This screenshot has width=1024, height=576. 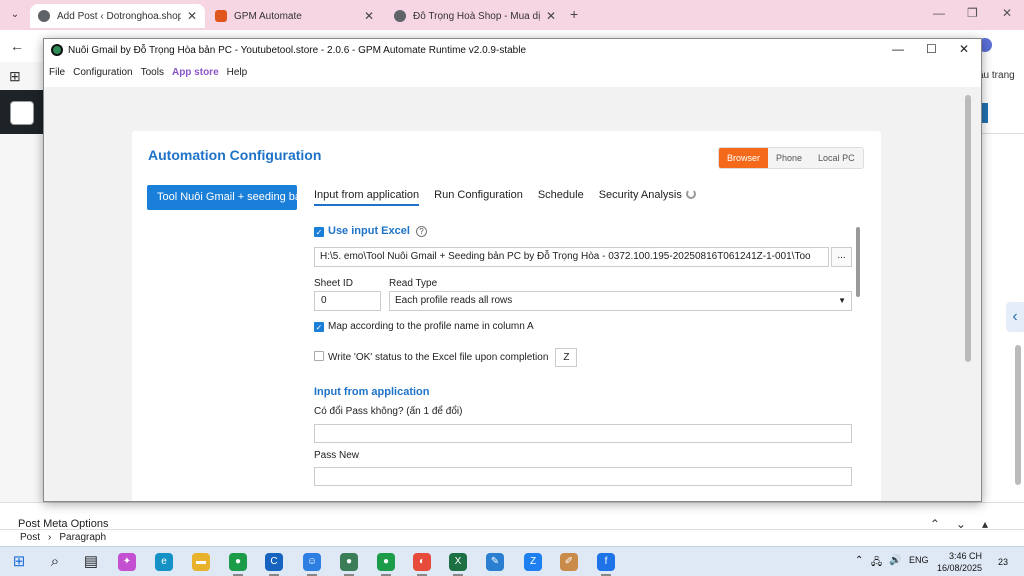 I want to click on menu-app-store: App store, so click(x=195, y=72).